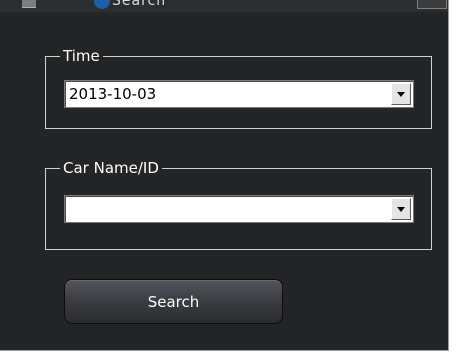 The image size is (456, 358). What do you see at coordinates (111, 168) in the screenshot?
I see `car-group-label: Car Name/ID` at bounding box center [111, 168].